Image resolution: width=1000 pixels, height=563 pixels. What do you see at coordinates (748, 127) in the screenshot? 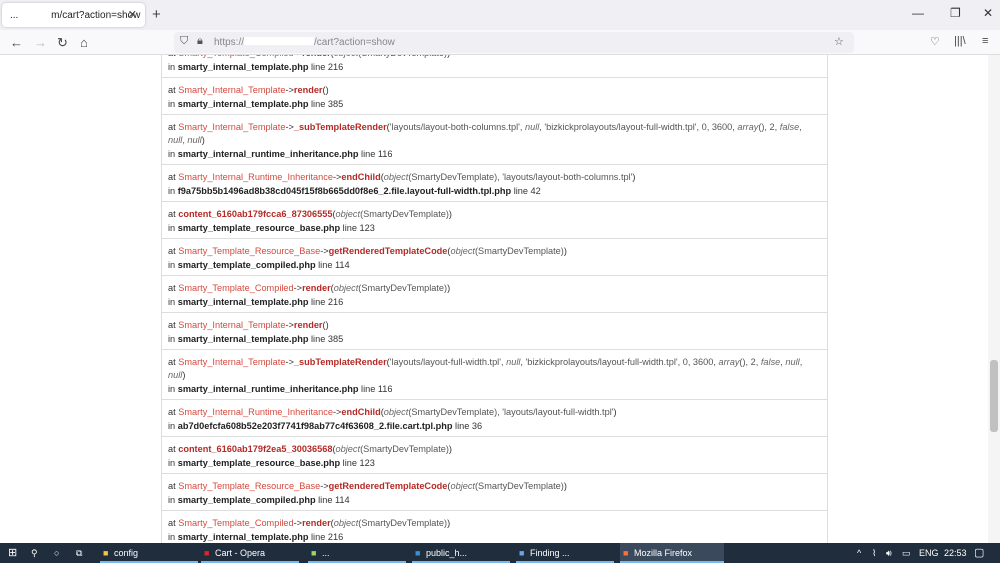
I see `argument: array` at bounding box center [748, 127].